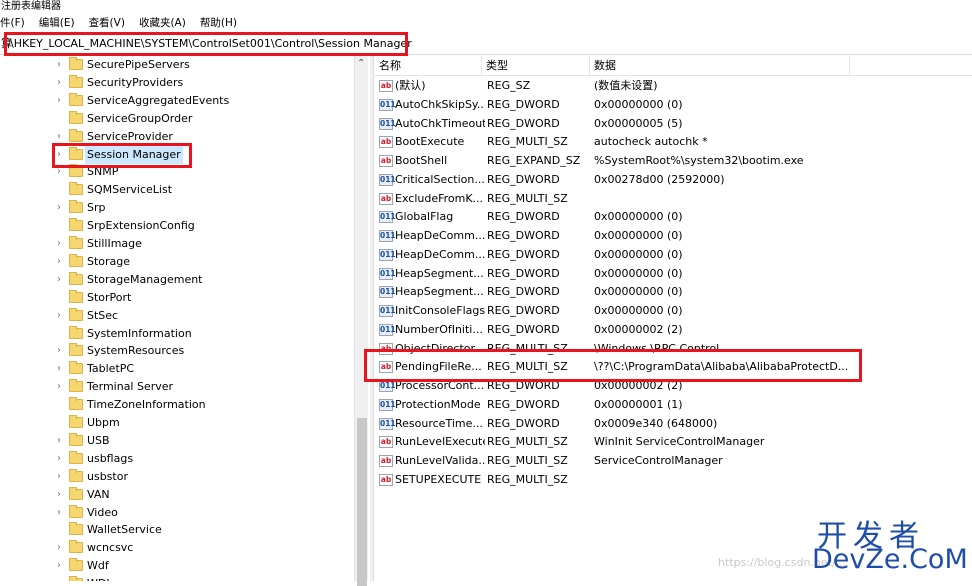 The width and height of the screenshot is (972, 586). What do you see at coordinates (180, 578) in the screenshot?
I see `tree-item: › WDI` at bounding box center [180, 578].